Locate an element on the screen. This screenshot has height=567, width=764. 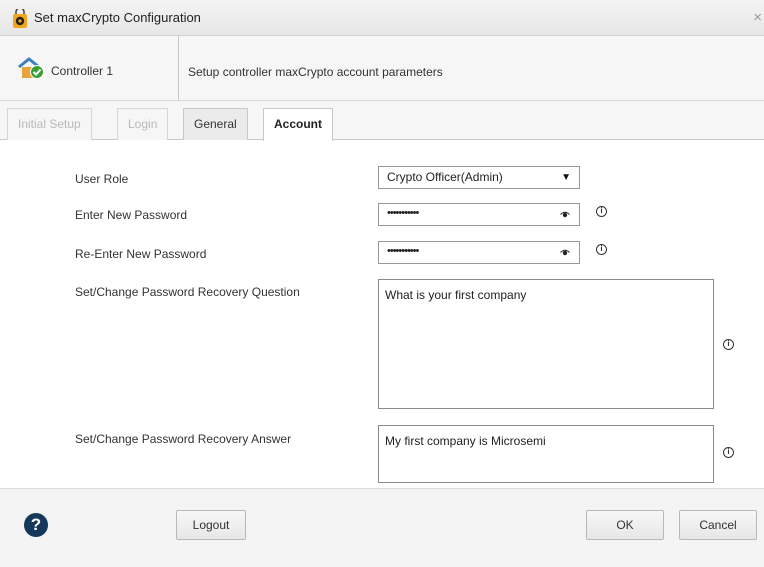
reenter-password-value: ••••••••••• is located at coordinates (403, 251).